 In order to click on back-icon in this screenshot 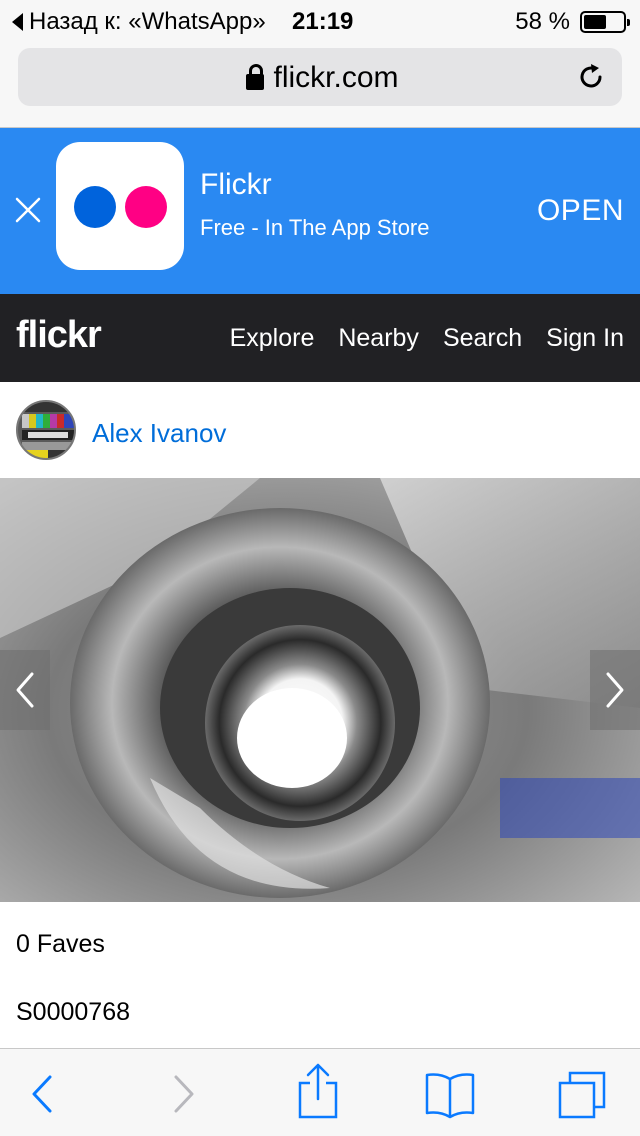, I will do `click(44, 1094)`.